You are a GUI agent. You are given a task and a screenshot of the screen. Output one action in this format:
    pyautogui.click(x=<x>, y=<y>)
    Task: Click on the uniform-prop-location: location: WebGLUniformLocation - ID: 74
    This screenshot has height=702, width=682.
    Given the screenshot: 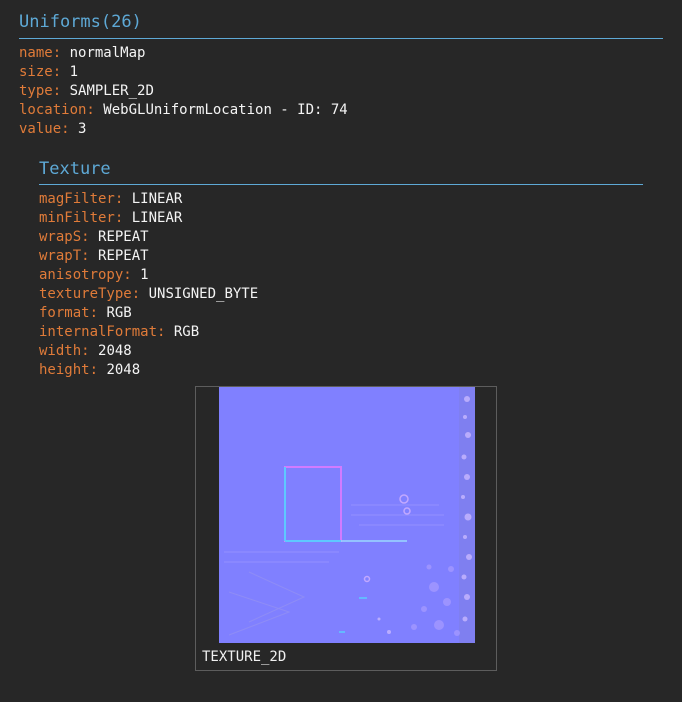 What is the action you would take?
    pyautogui.click(x=341, y=110)
    